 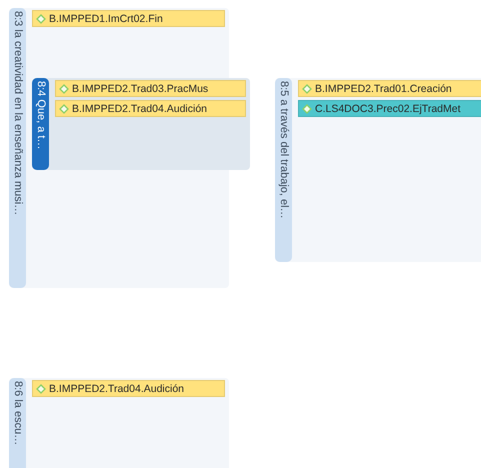 What do you see at coordinates (128, 18) in the screenshot?
I see `code-tag: B.IMPPED1.ImCrt02.Fin` at bounding box center [128, 18].